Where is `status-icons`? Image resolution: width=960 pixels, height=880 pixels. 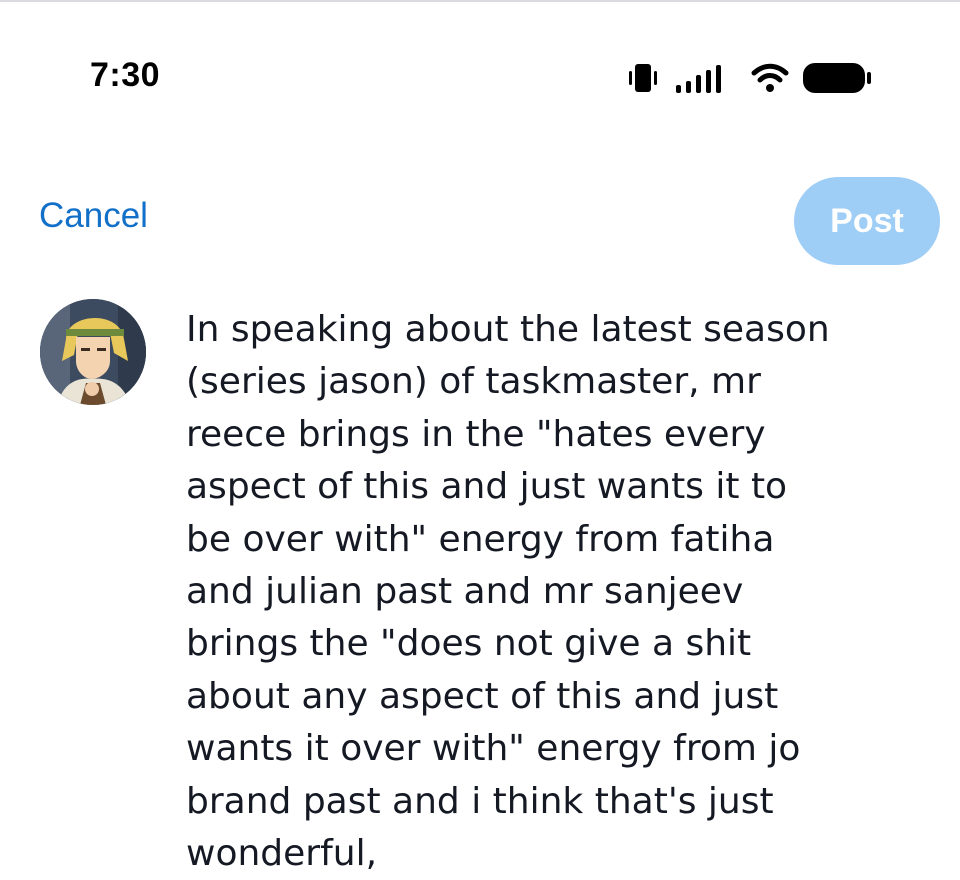
status-icons is located at coordinates (751, 78).